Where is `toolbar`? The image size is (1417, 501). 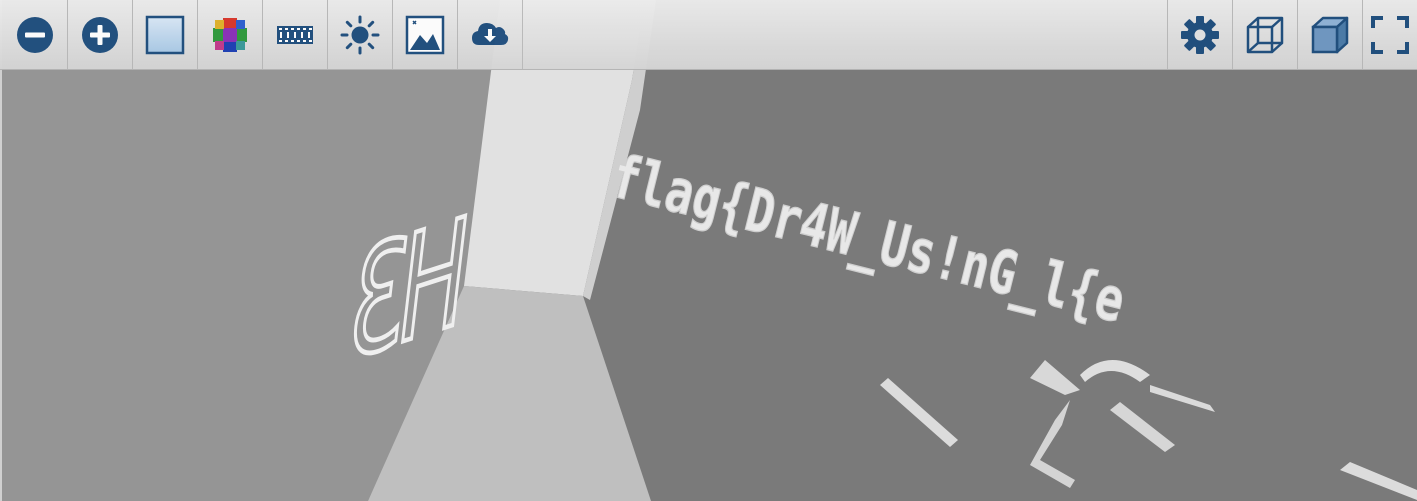 toolbar is located at coordinates (708, 35).